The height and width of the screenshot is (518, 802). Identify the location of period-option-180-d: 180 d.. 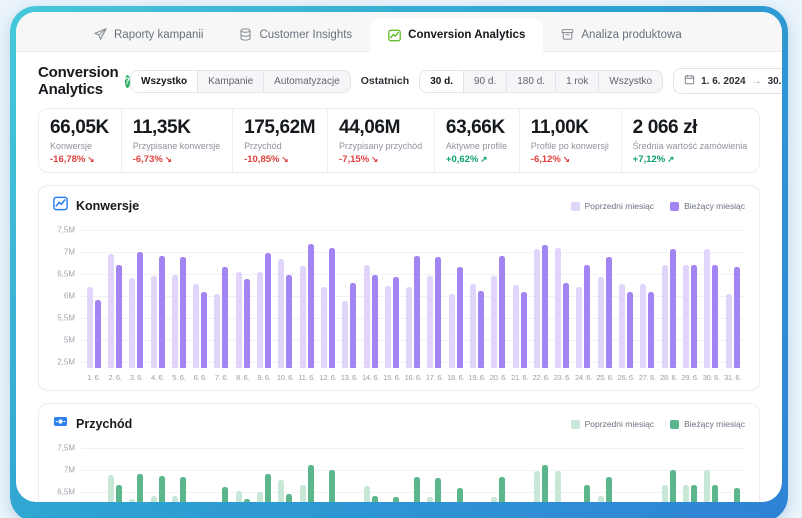
(532, 81).